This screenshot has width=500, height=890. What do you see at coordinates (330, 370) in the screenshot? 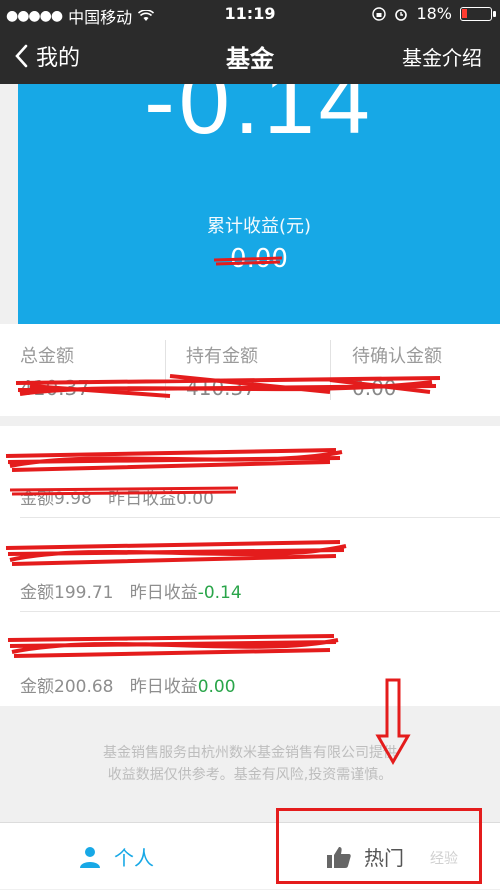
I see `stat-divider` at bounding box center [330, 370].